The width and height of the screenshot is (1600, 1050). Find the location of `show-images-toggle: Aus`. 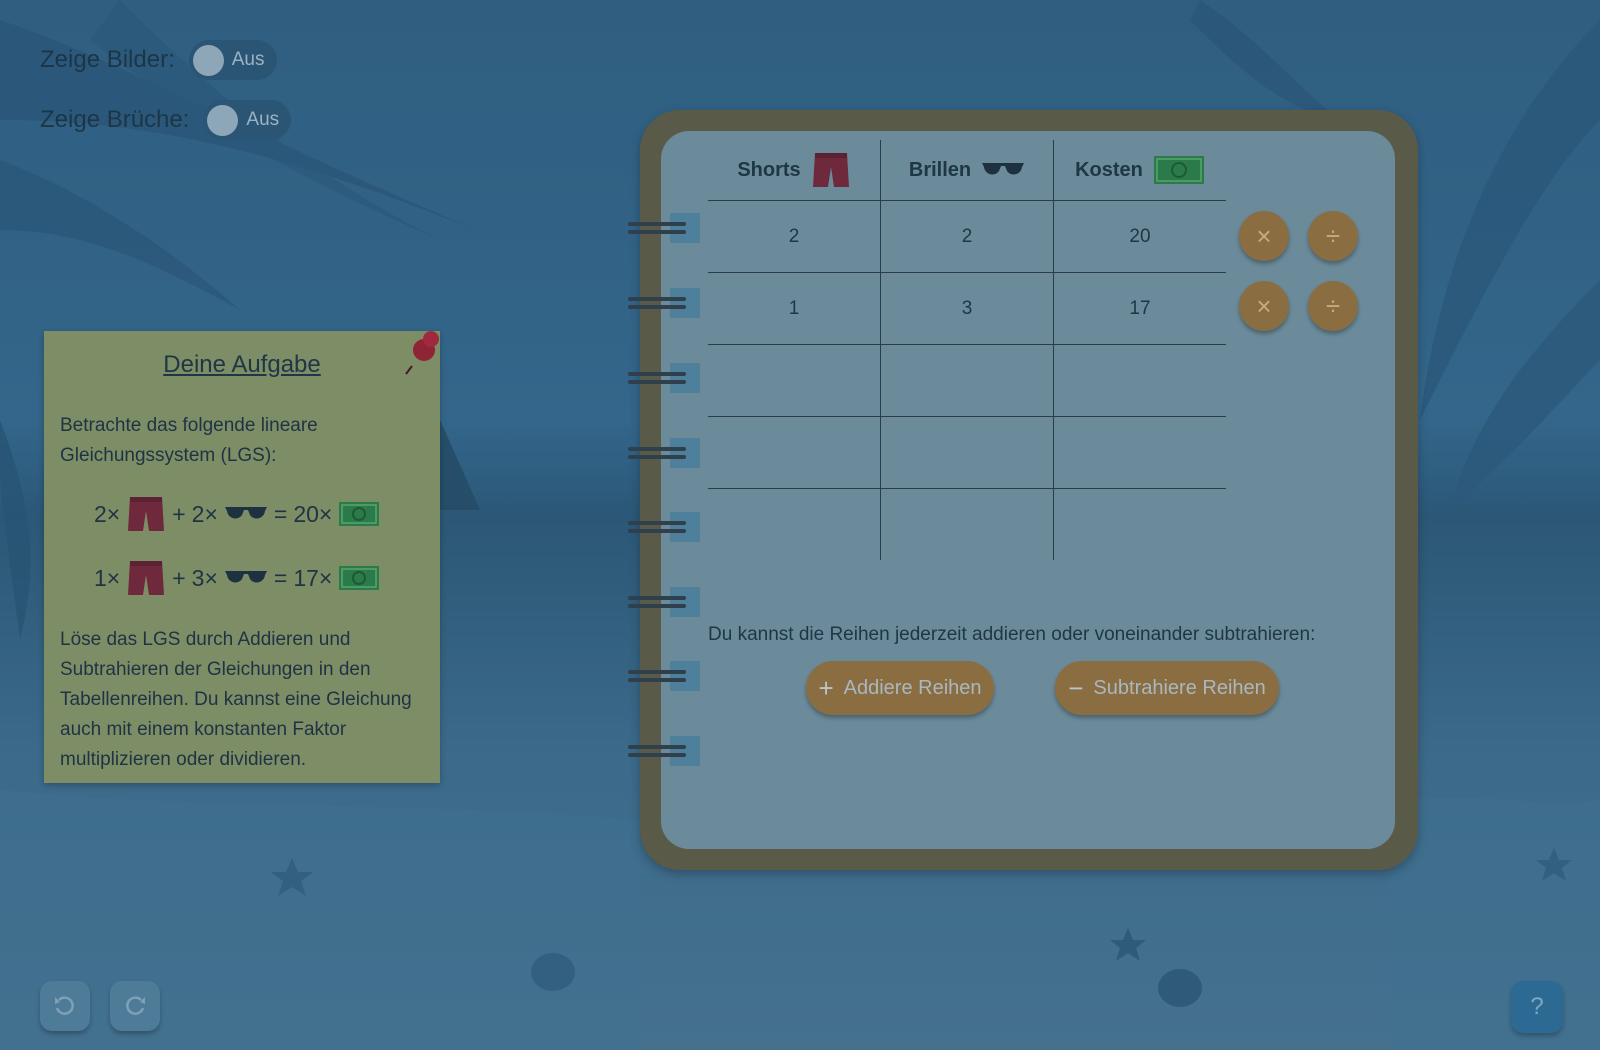

show-images-toggle: Aus is located at coordinates (232, 60).